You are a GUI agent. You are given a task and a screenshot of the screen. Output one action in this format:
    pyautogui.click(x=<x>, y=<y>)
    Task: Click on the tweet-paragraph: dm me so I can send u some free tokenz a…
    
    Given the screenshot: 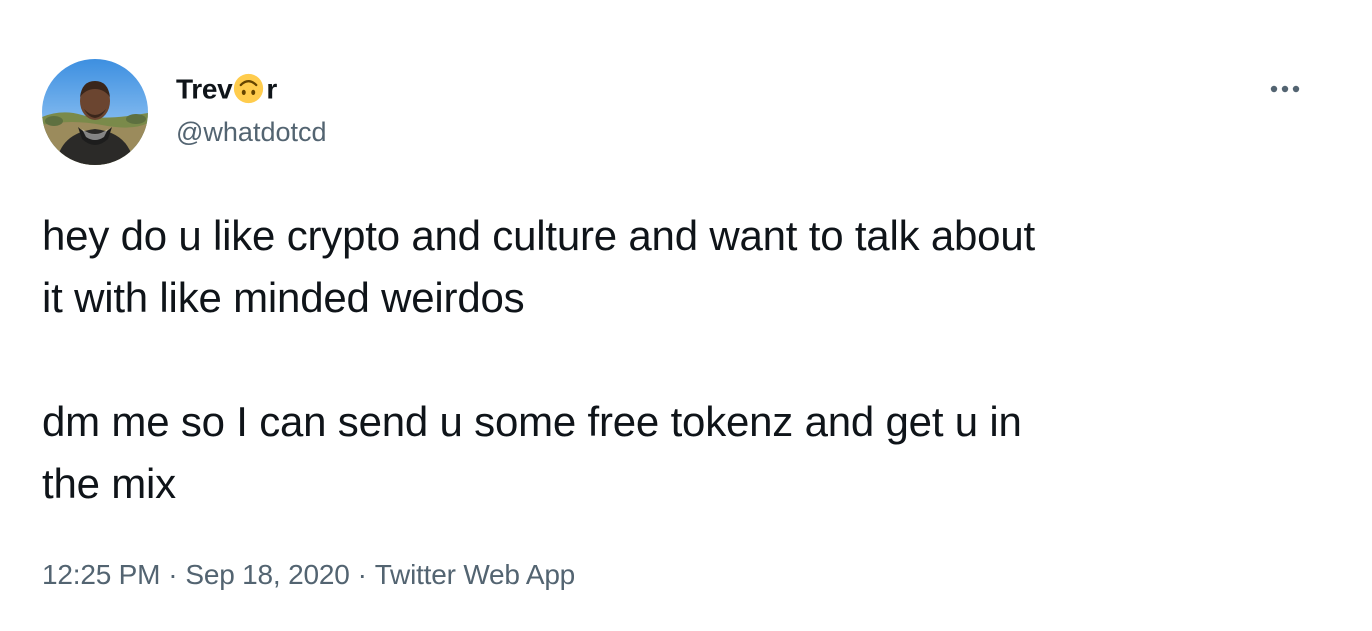 What is the action you would take?
    pyautogui.click(x=532, y=452)
    